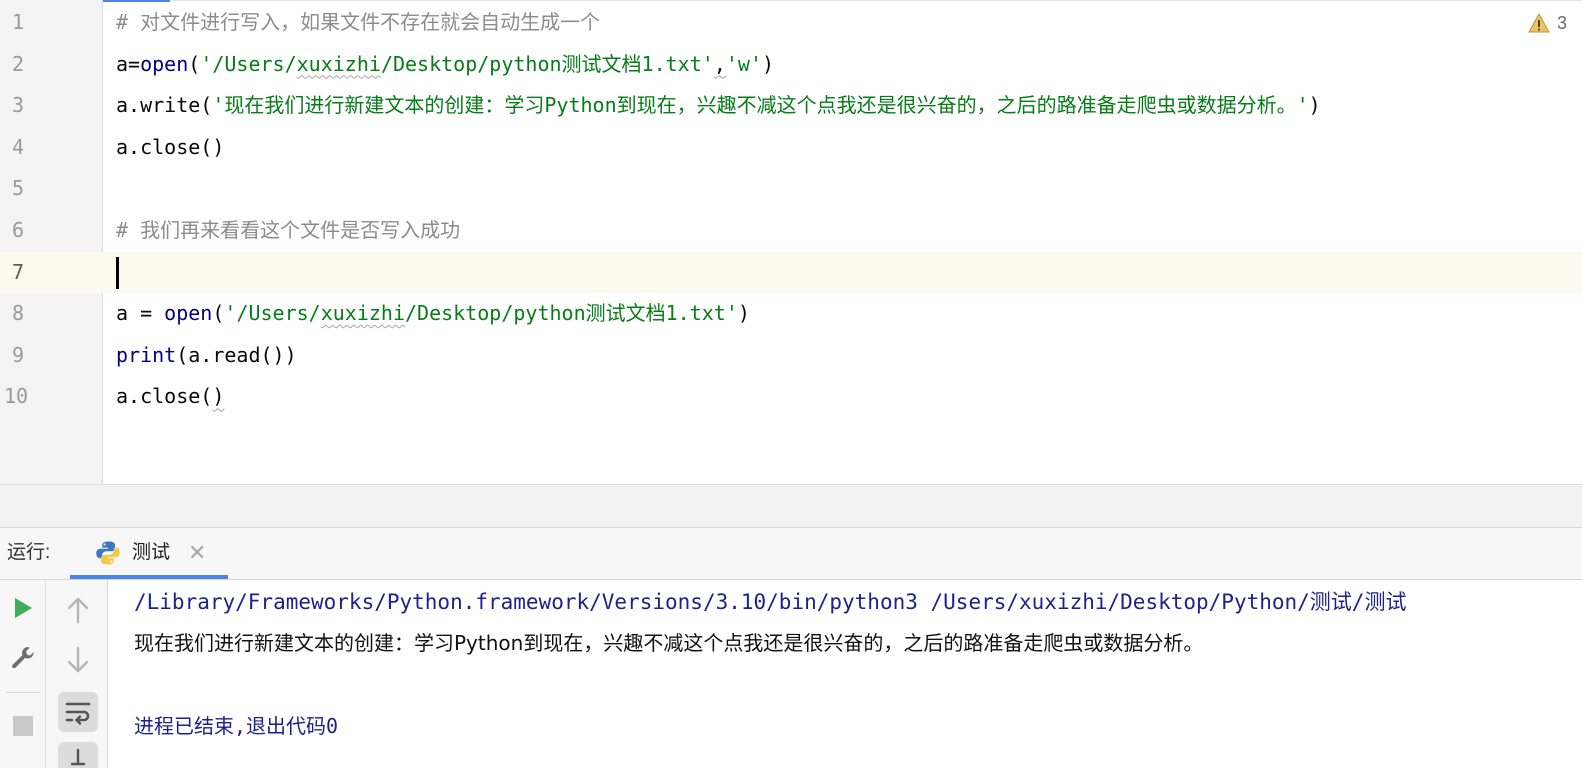  What do you see at coordinates (23, 674) in the screenshot?
I see `run-toolbar-primary` at bounding box center [23, 674].